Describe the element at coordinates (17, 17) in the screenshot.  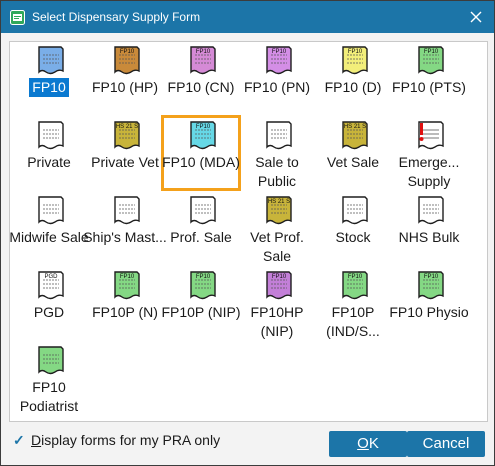
I see `app-icon` at that location.